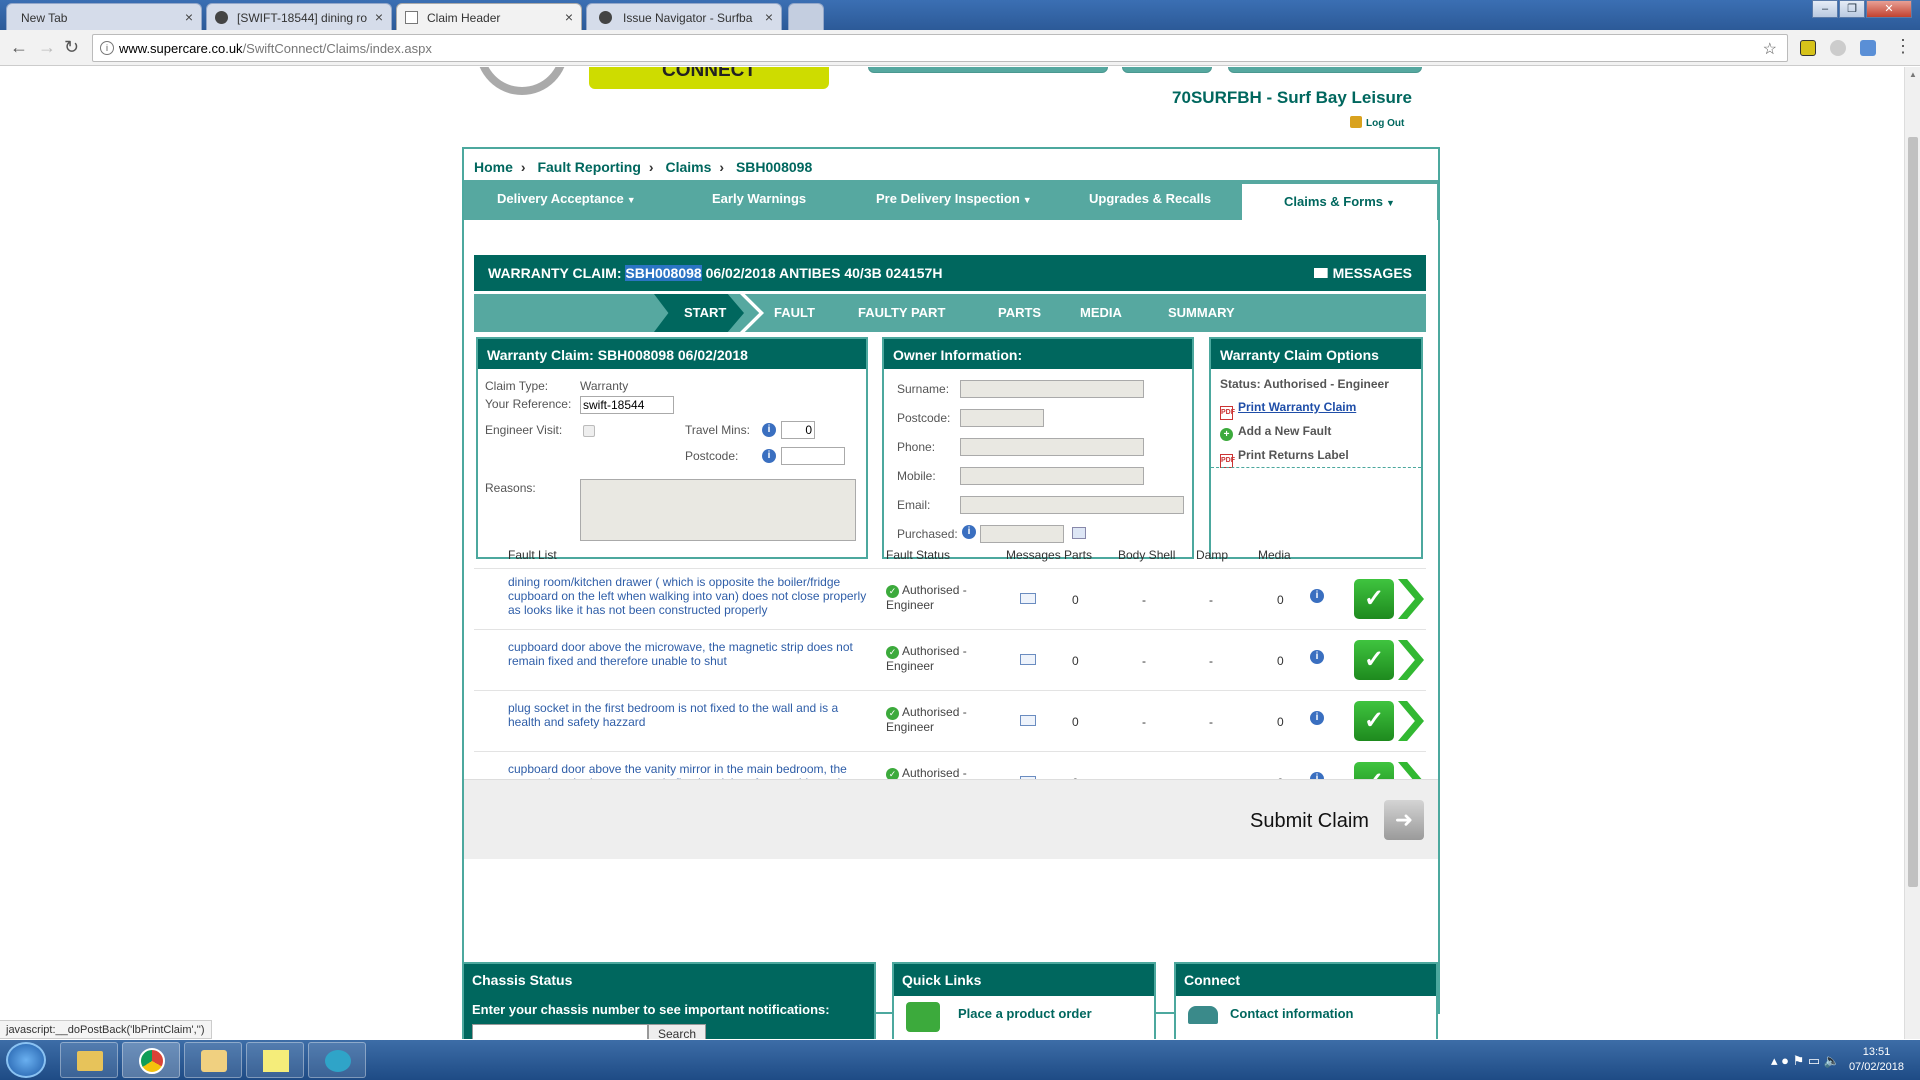  Describe the element at coordinates (1377, 122) in the screenshot. I see `logout-link: Log Out` at that location.